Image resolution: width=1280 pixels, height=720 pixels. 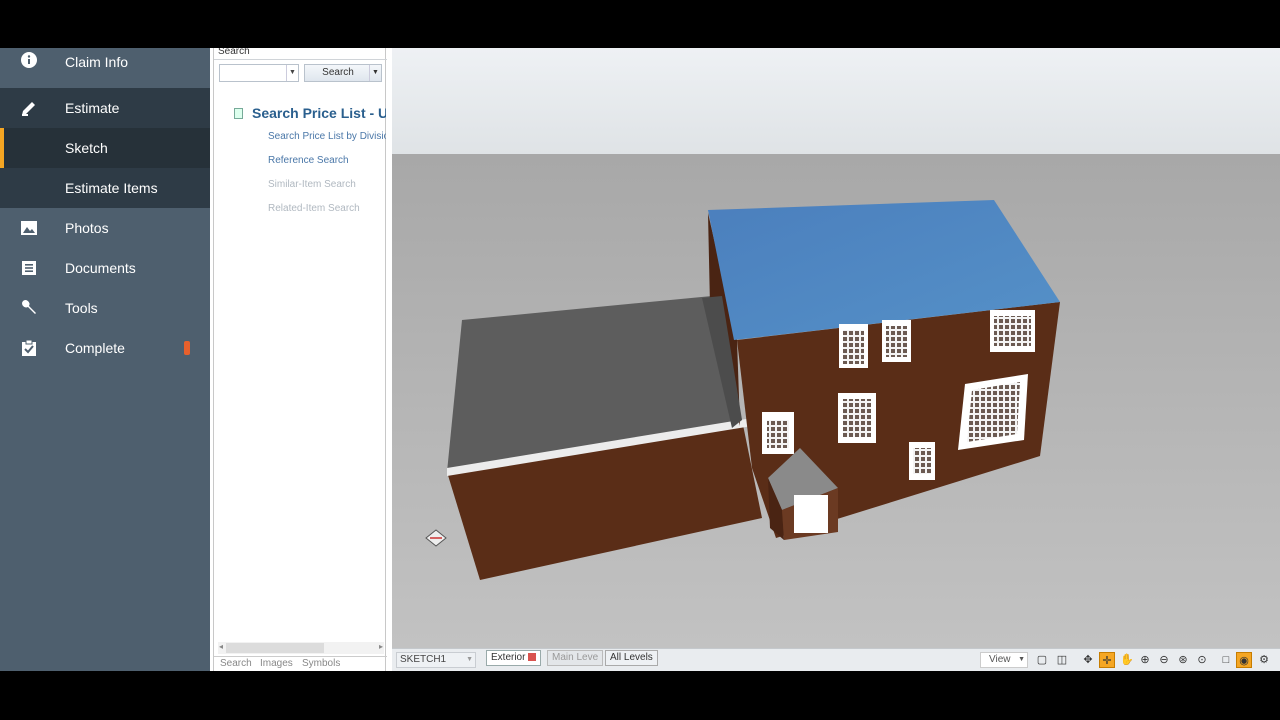 What do you see at coordinates (1088, 660) in the screenshot?
I see `pivot-icon: ✥` at bounding box center [1088, 660].